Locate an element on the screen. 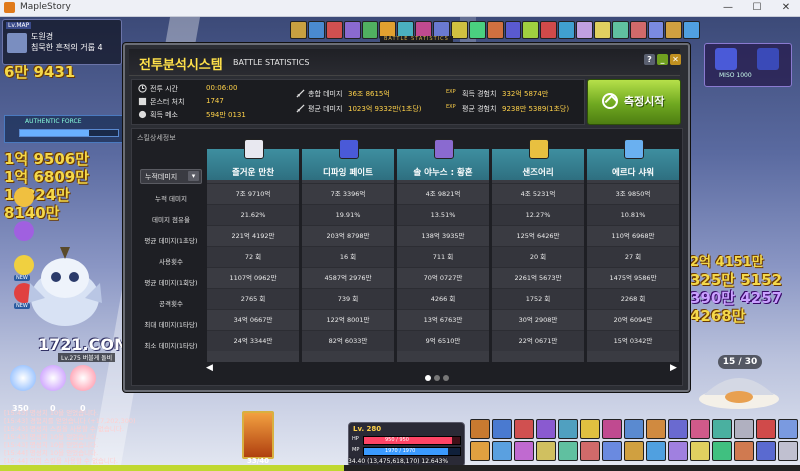 The height and width of the screenshot is (471, 800). authentic-force-bar is located at coordinates (69, 133).